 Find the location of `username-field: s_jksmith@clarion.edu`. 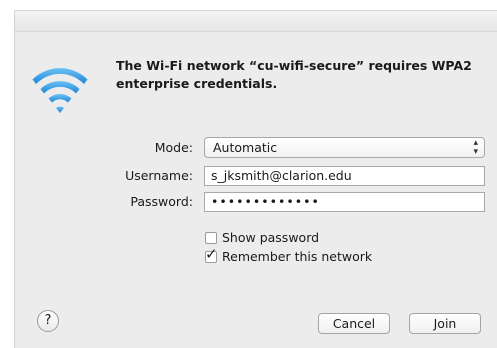

username-field: s_jksmith@clarion.edu is located at coordinates (344, 176).